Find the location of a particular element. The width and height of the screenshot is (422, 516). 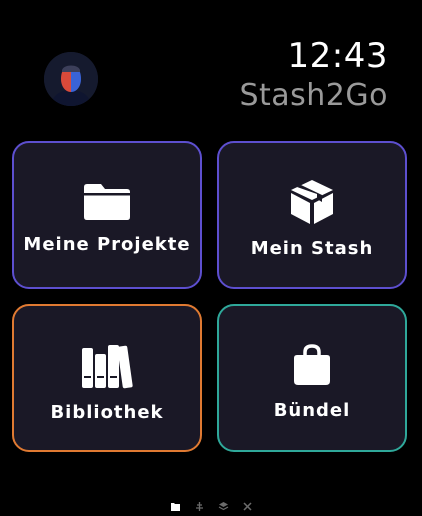

avatar is located at coordinates (71, 79).